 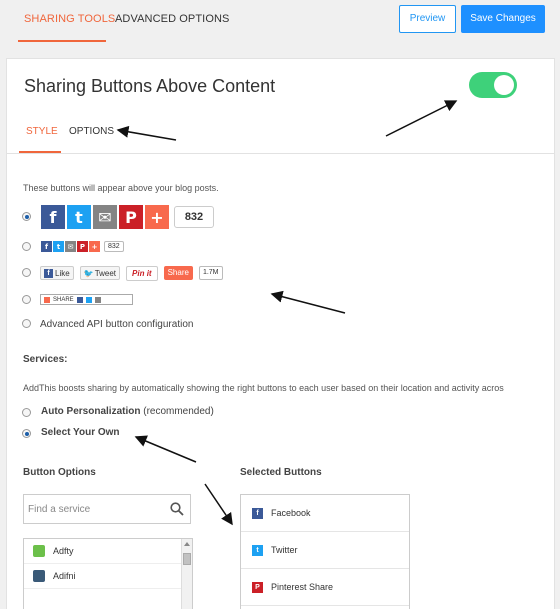 I want to click on card-title: Sharing Buttons Above Content, so click(x=150, y=86).